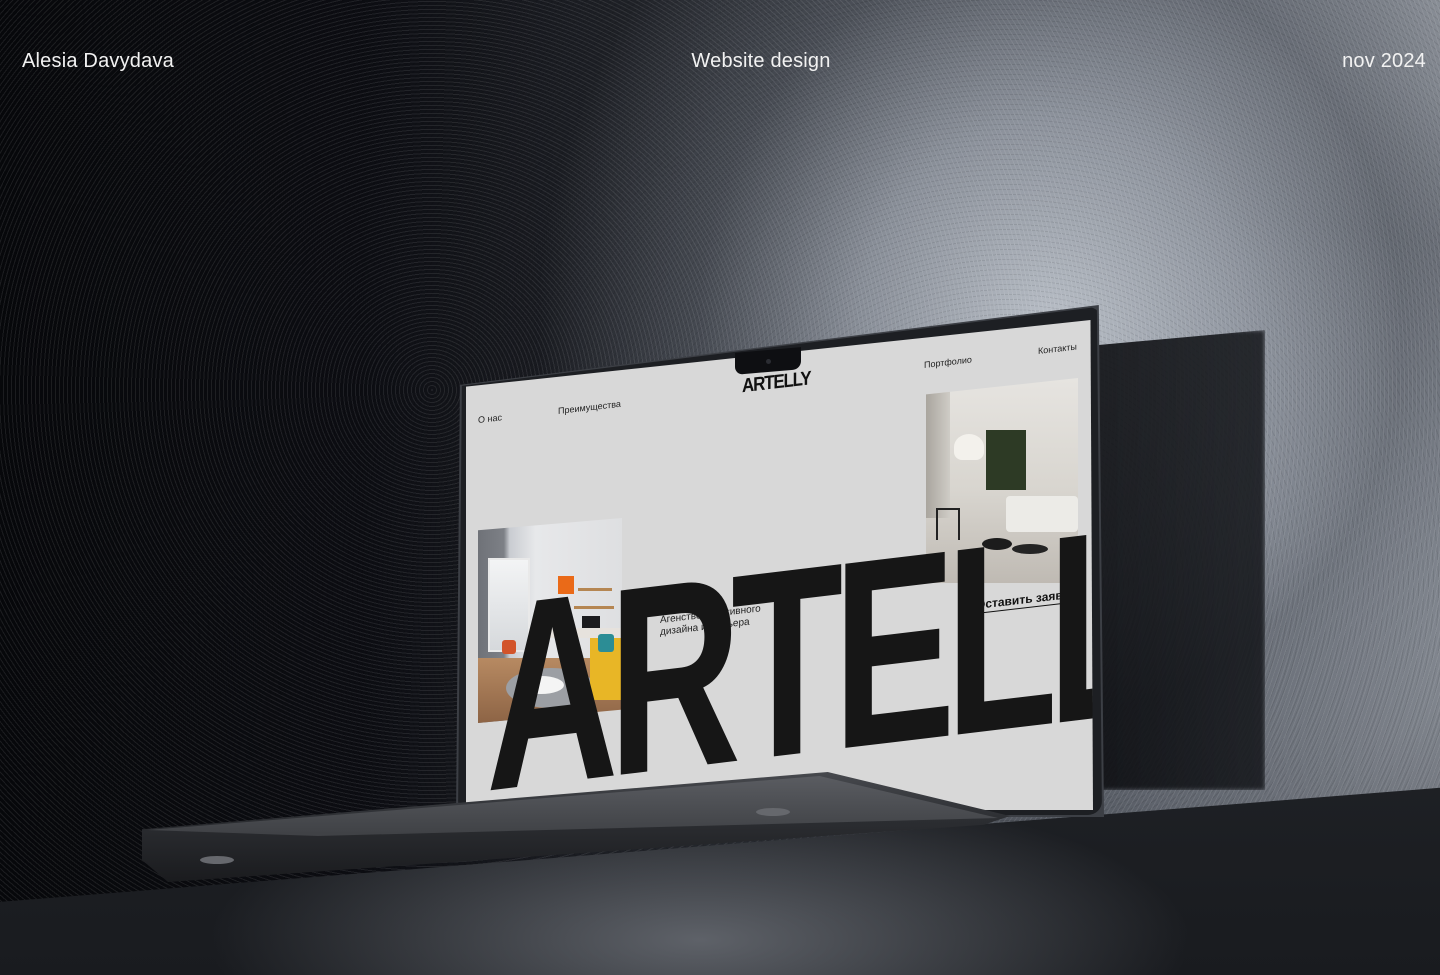 The height and width of the screenshot is (975, 1440). Describe the element at coordinates (789, 629) in the screenshot. I see `hero-big-logo: ARTELLY` at that location.